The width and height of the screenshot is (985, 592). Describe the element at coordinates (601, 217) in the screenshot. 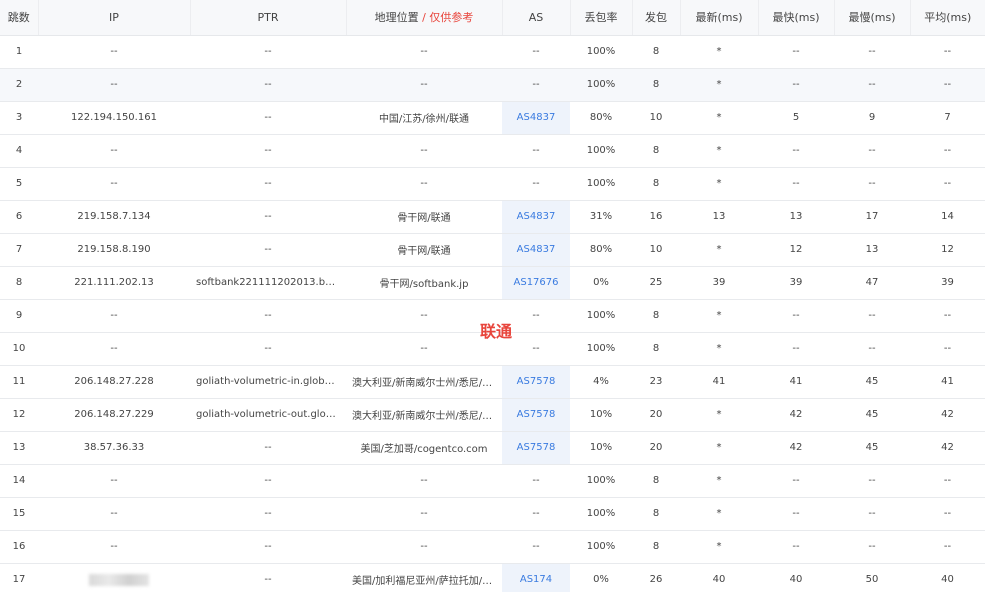

I see `cell-loss: 31%` at that location.